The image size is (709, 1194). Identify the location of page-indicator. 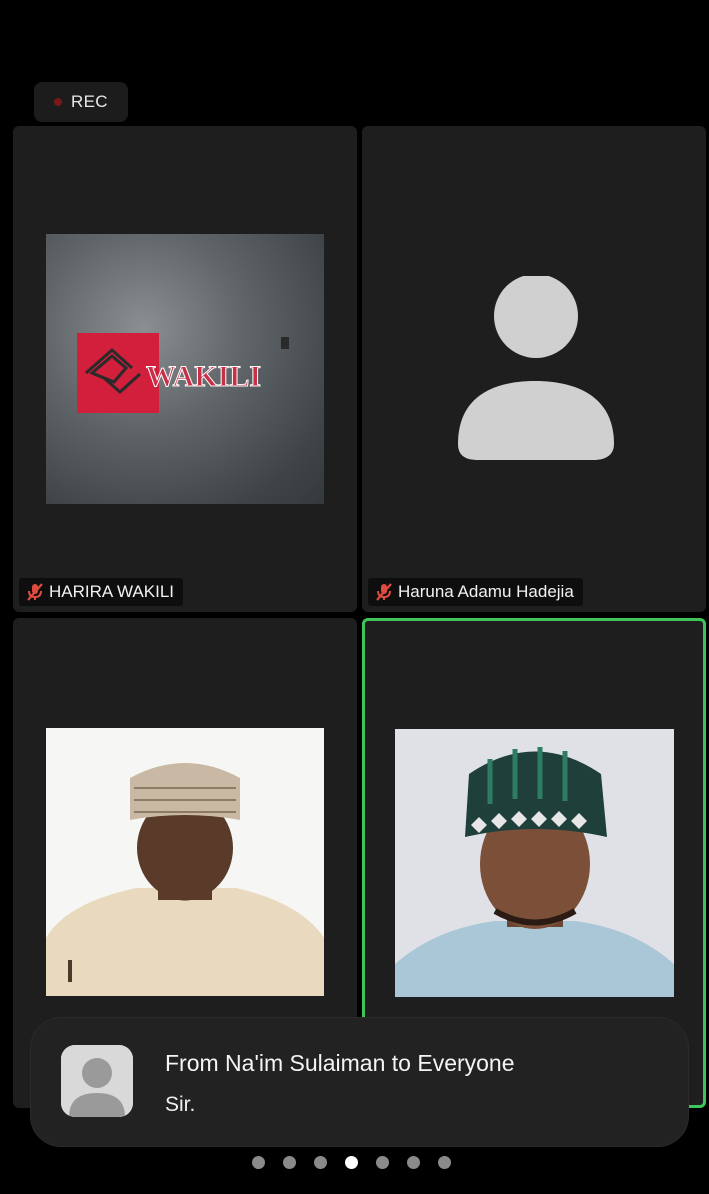
(351, 1162).